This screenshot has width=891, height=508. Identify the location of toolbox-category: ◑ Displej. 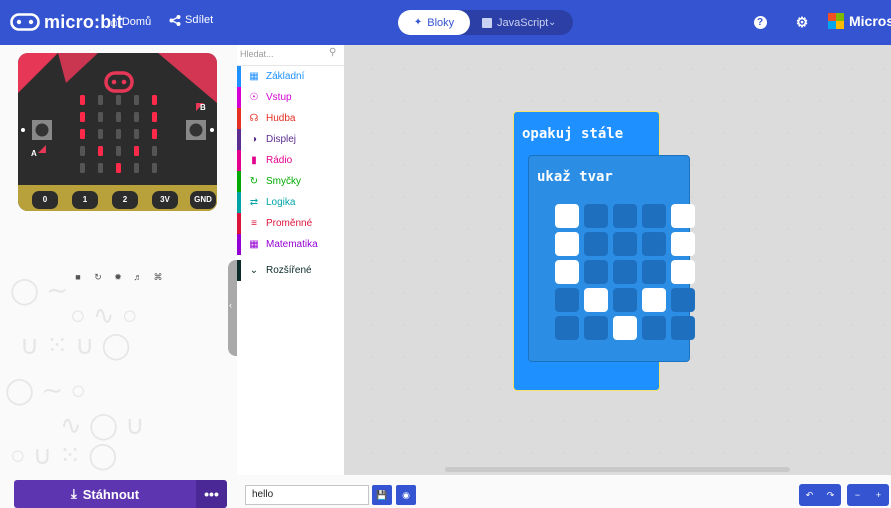
(290, 139).